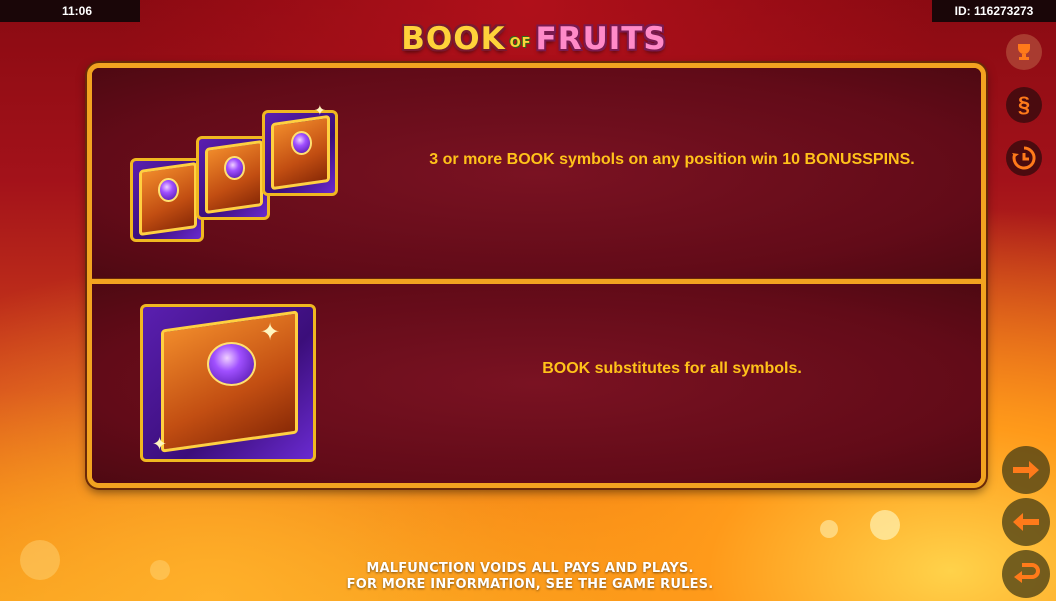 Image resolution: width=1056 pixels, height=601 pixels. Describe the element at coordinates (70, 11) in the screenshot. I see `clock: 11:06` at that location.